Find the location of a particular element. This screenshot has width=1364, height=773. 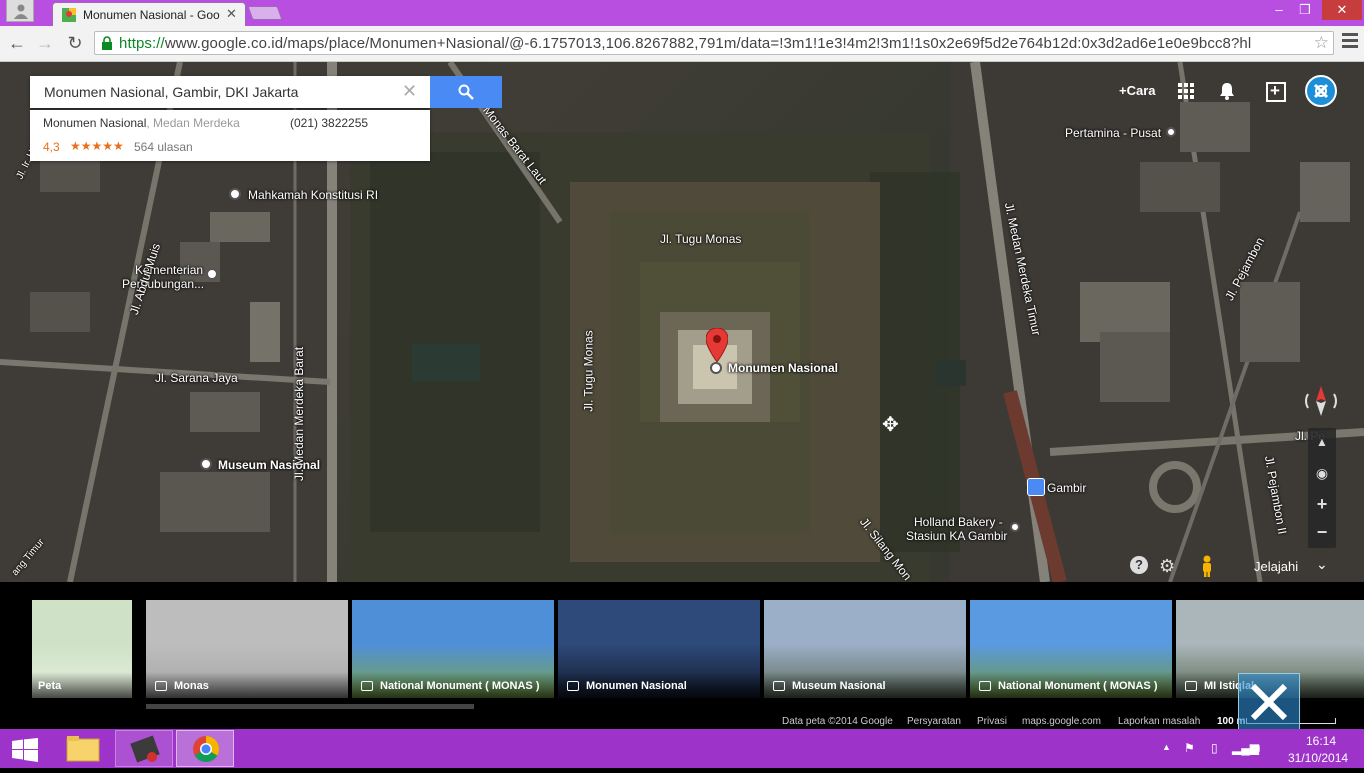

maps-site-link: maps.google.com is located at coordinates (1061, 721).